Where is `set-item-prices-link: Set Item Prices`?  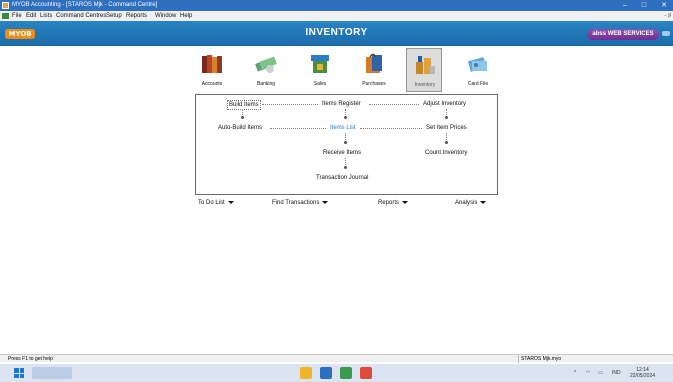 set-item-prices-link: Set Item Prices is located at coordinates (446, 128).